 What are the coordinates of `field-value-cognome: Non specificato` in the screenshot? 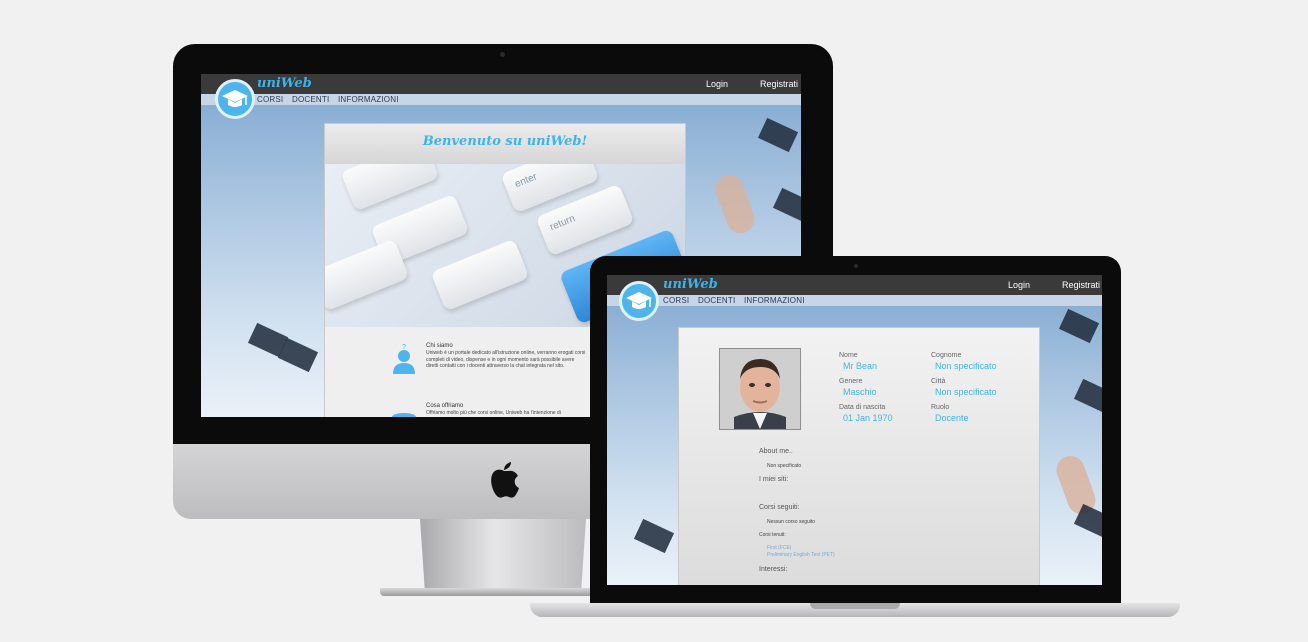 It's located at (966, 366).